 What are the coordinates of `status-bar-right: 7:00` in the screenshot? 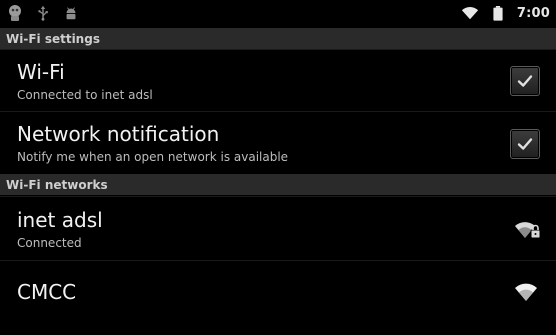 It's located at (508, 13).